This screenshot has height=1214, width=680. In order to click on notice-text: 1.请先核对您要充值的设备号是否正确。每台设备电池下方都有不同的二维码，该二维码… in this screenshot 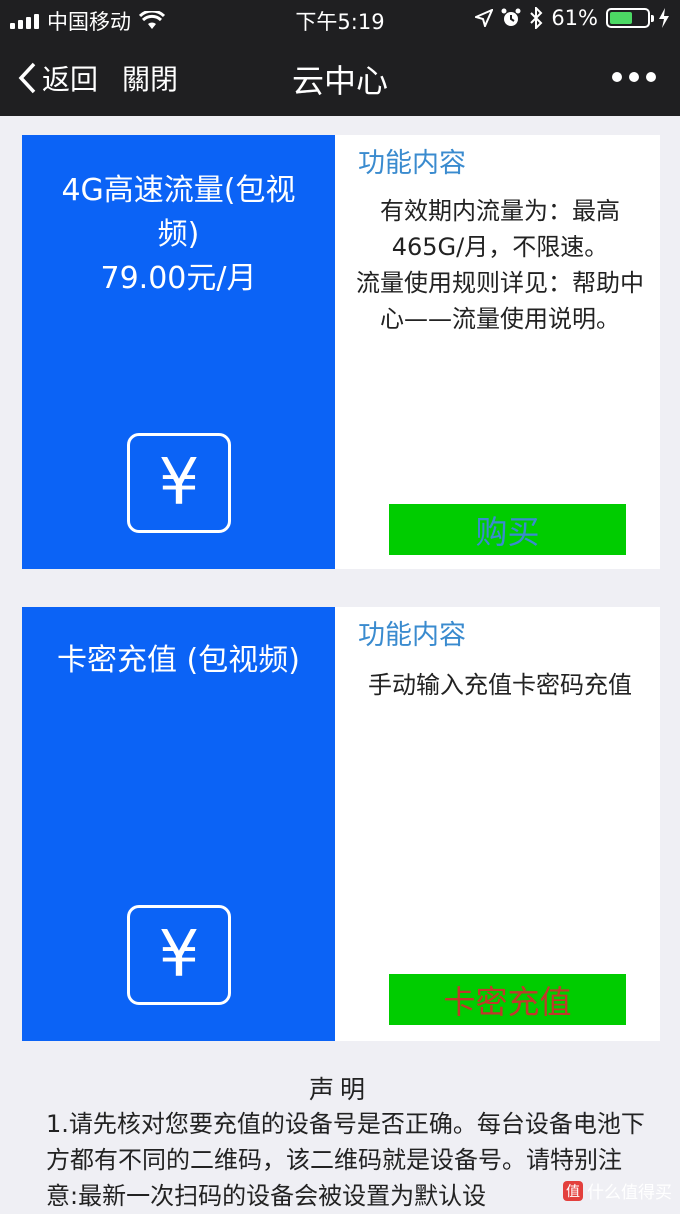, I will do `click(345, 1160)`.